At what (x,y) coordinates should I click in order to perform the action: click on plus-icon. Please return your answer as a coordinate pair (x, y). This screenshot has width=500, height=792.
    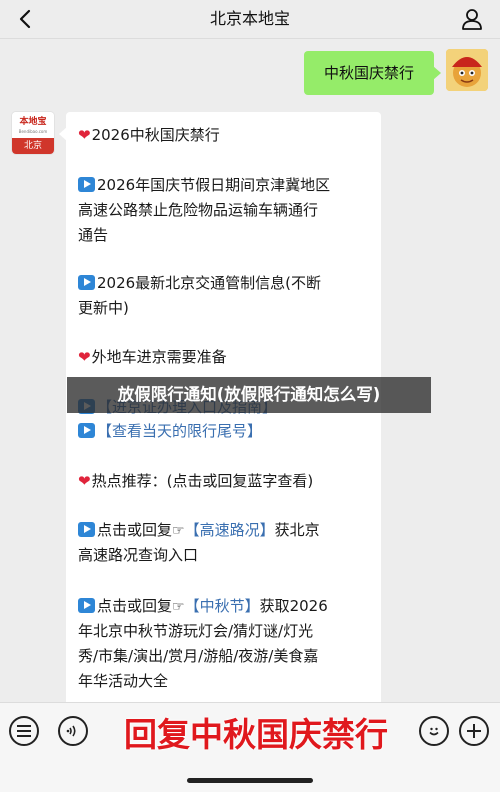
    Looking at the image, I should click on (474, 731).